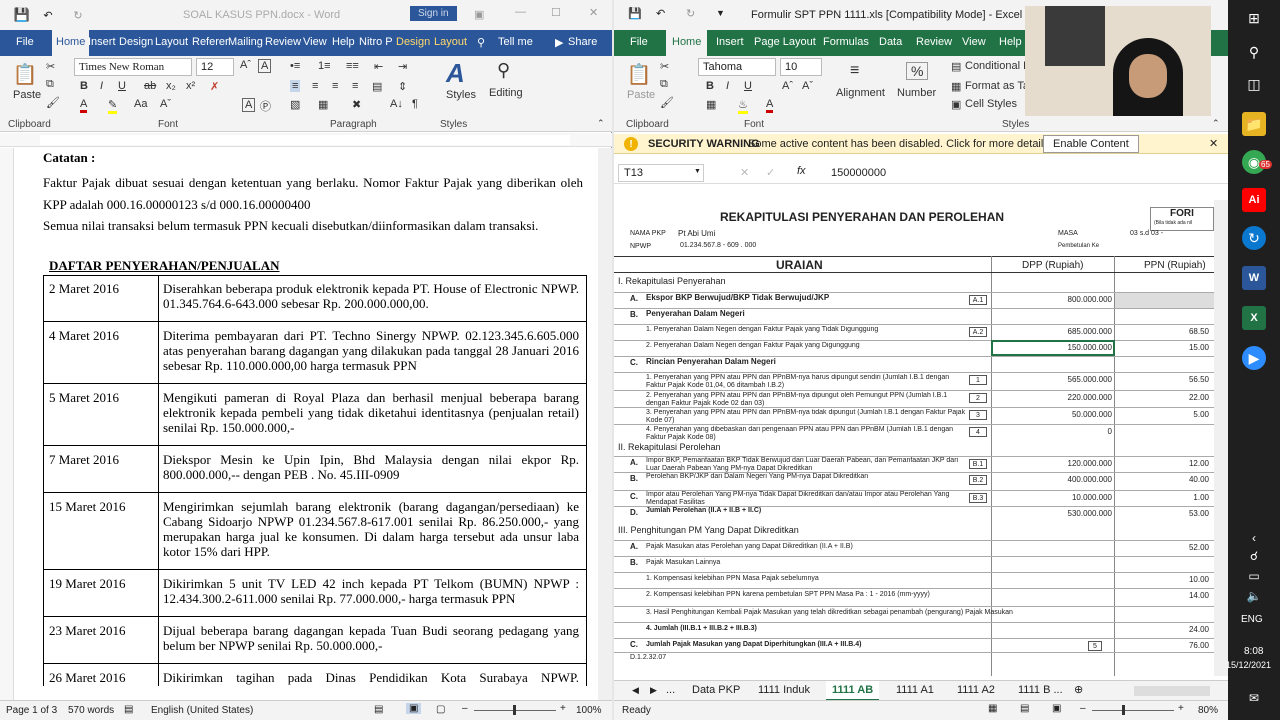  I want to click on excel-taskbar-icon: X, so click(1254, 318).